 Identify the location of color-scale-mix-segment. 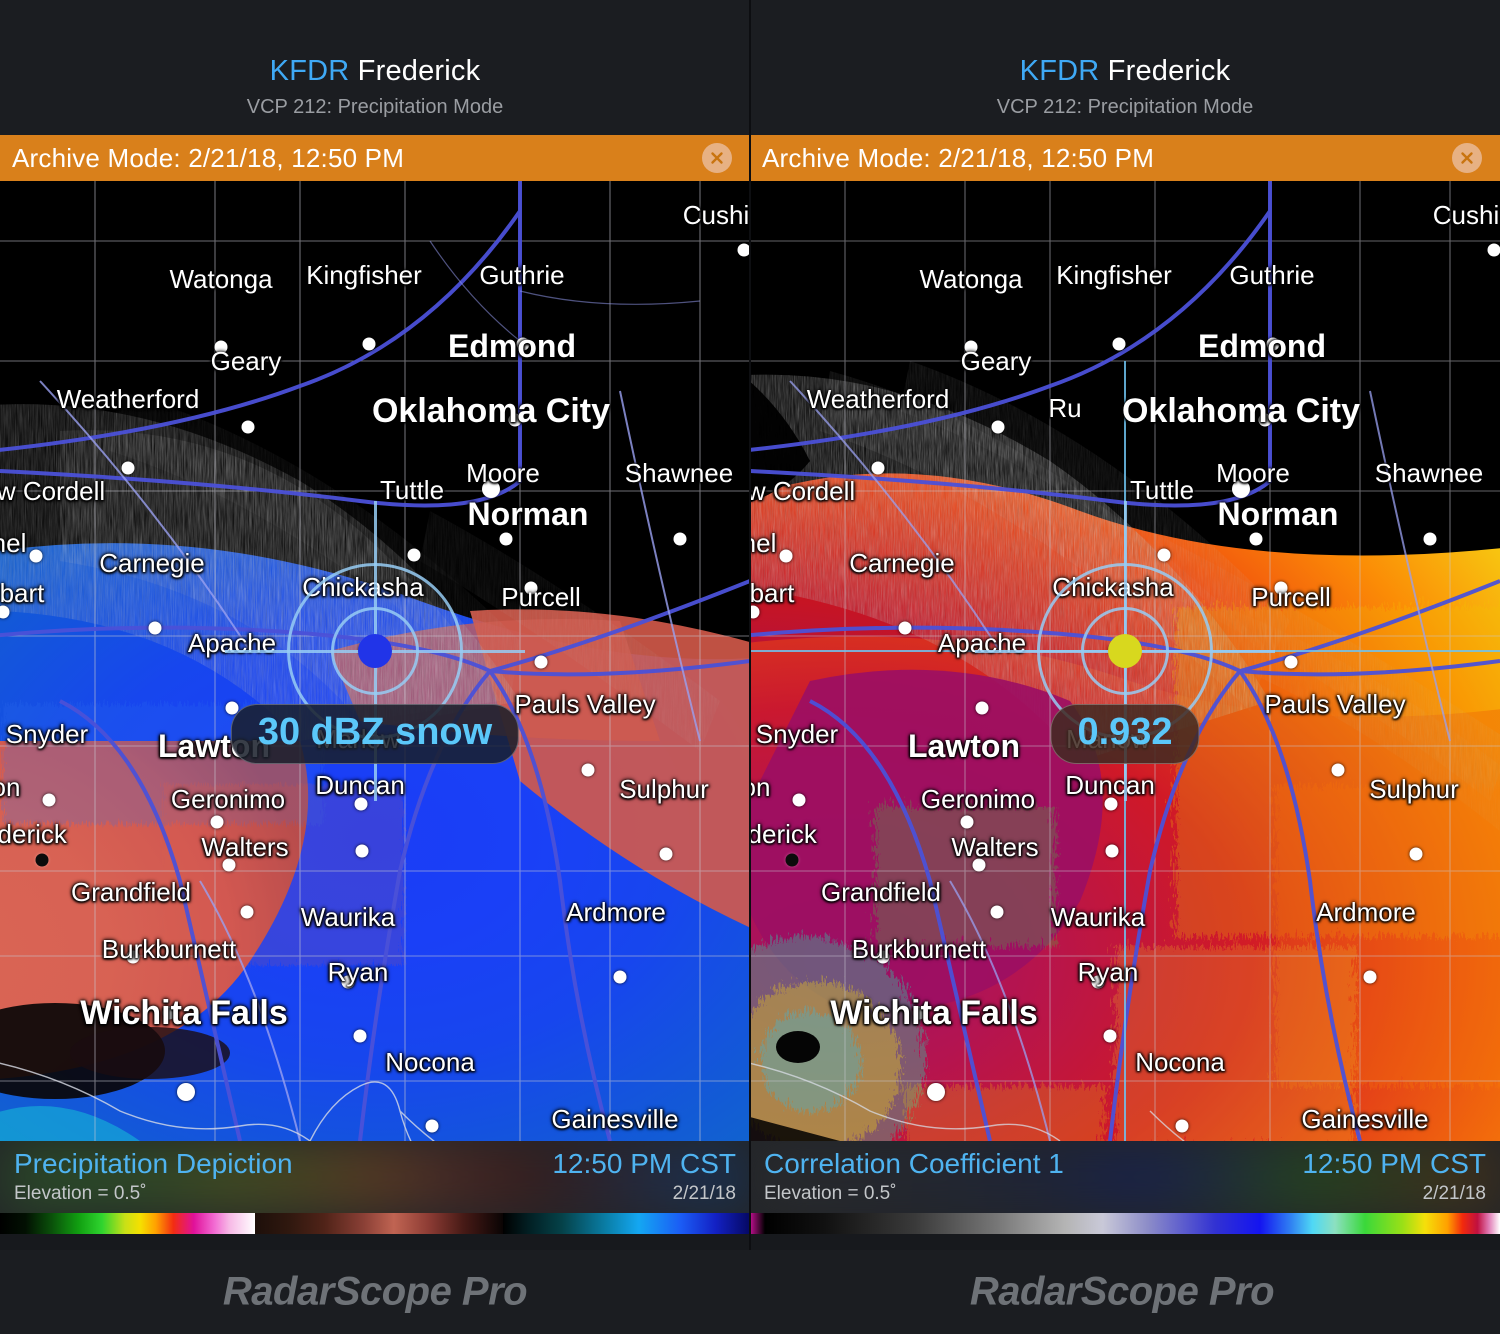
(379, 1223).